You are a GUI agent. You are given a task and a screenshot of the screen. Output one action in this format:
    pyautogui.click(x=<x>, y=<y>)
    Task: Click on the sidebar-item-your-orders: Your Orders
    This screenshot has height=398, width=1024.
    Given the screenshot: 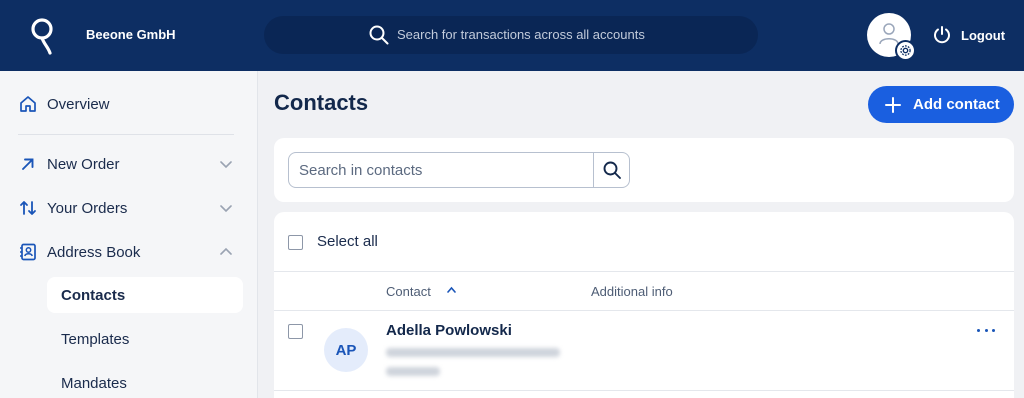 What is the action you would take?
    pyautogui.click(x=129, y=208)
    